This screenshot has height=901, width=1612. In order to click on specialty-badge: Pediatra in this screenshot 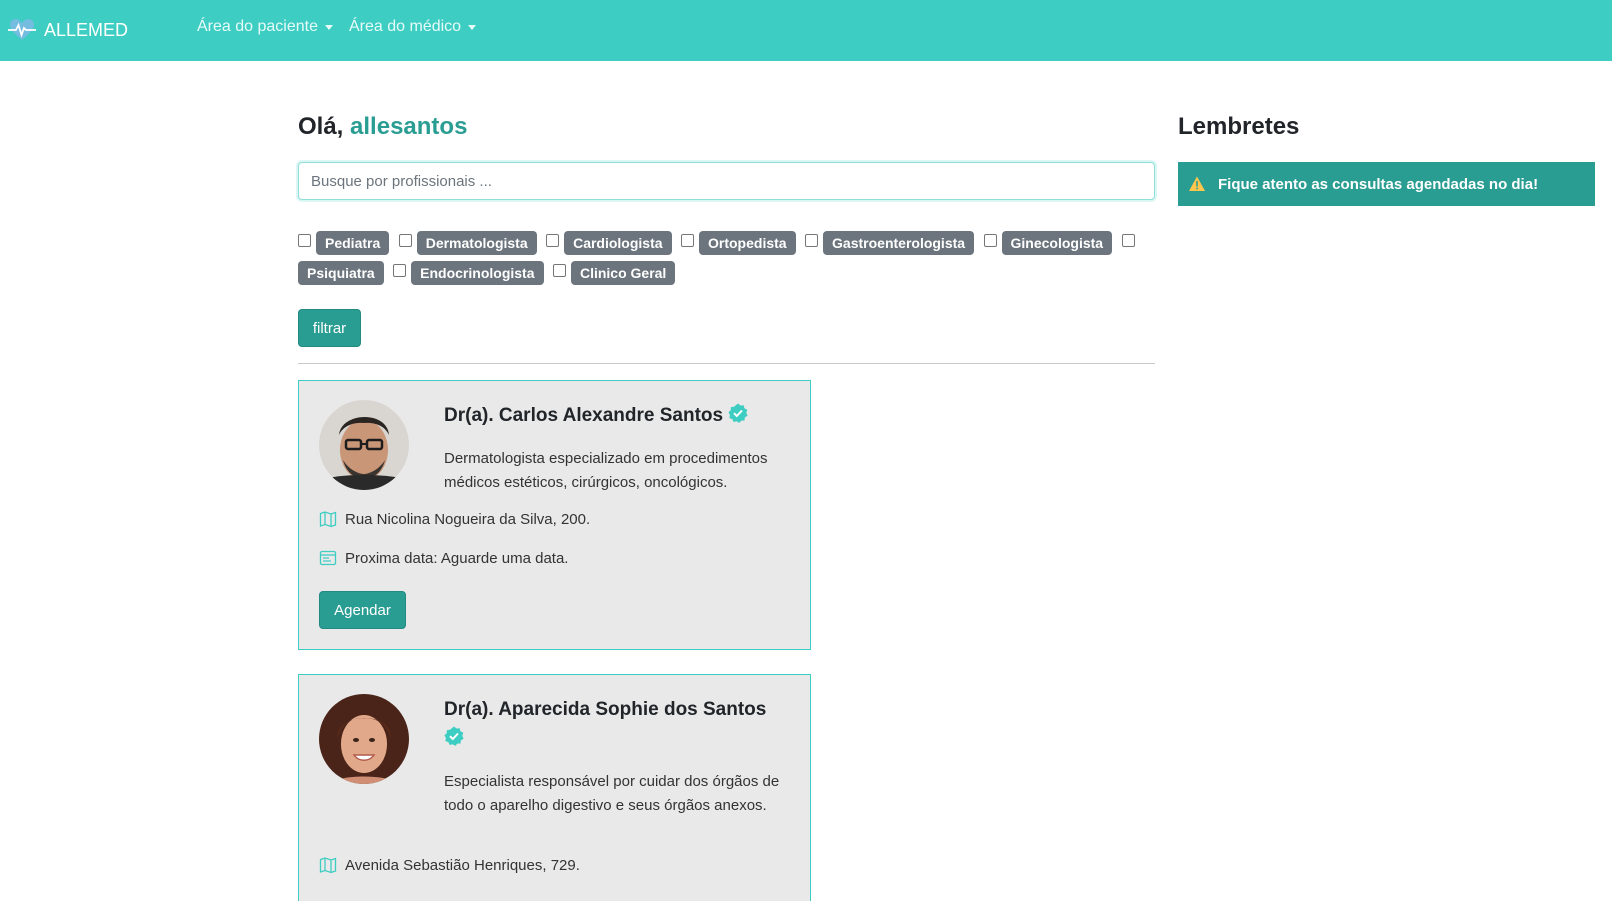, I will do `click(353, 242)`.